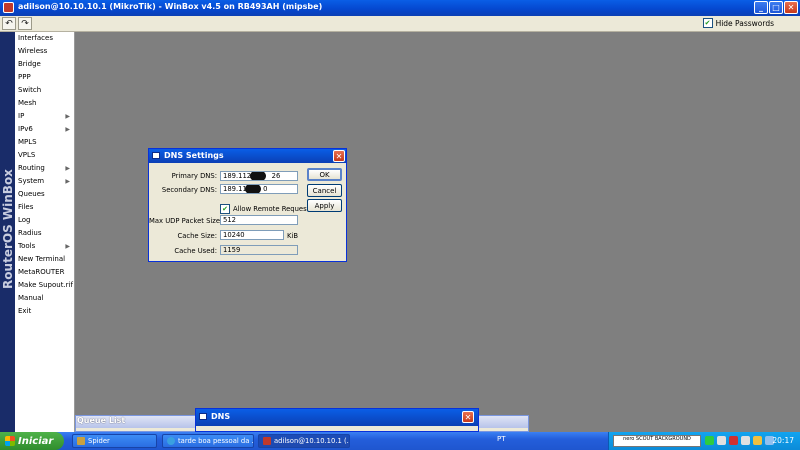 This screenshot has height=450, width=800. What do you see at coordinates (44, 181) in the screenshot?
I see `menu-item-system: System ▶` at bounding box center [44, 181].